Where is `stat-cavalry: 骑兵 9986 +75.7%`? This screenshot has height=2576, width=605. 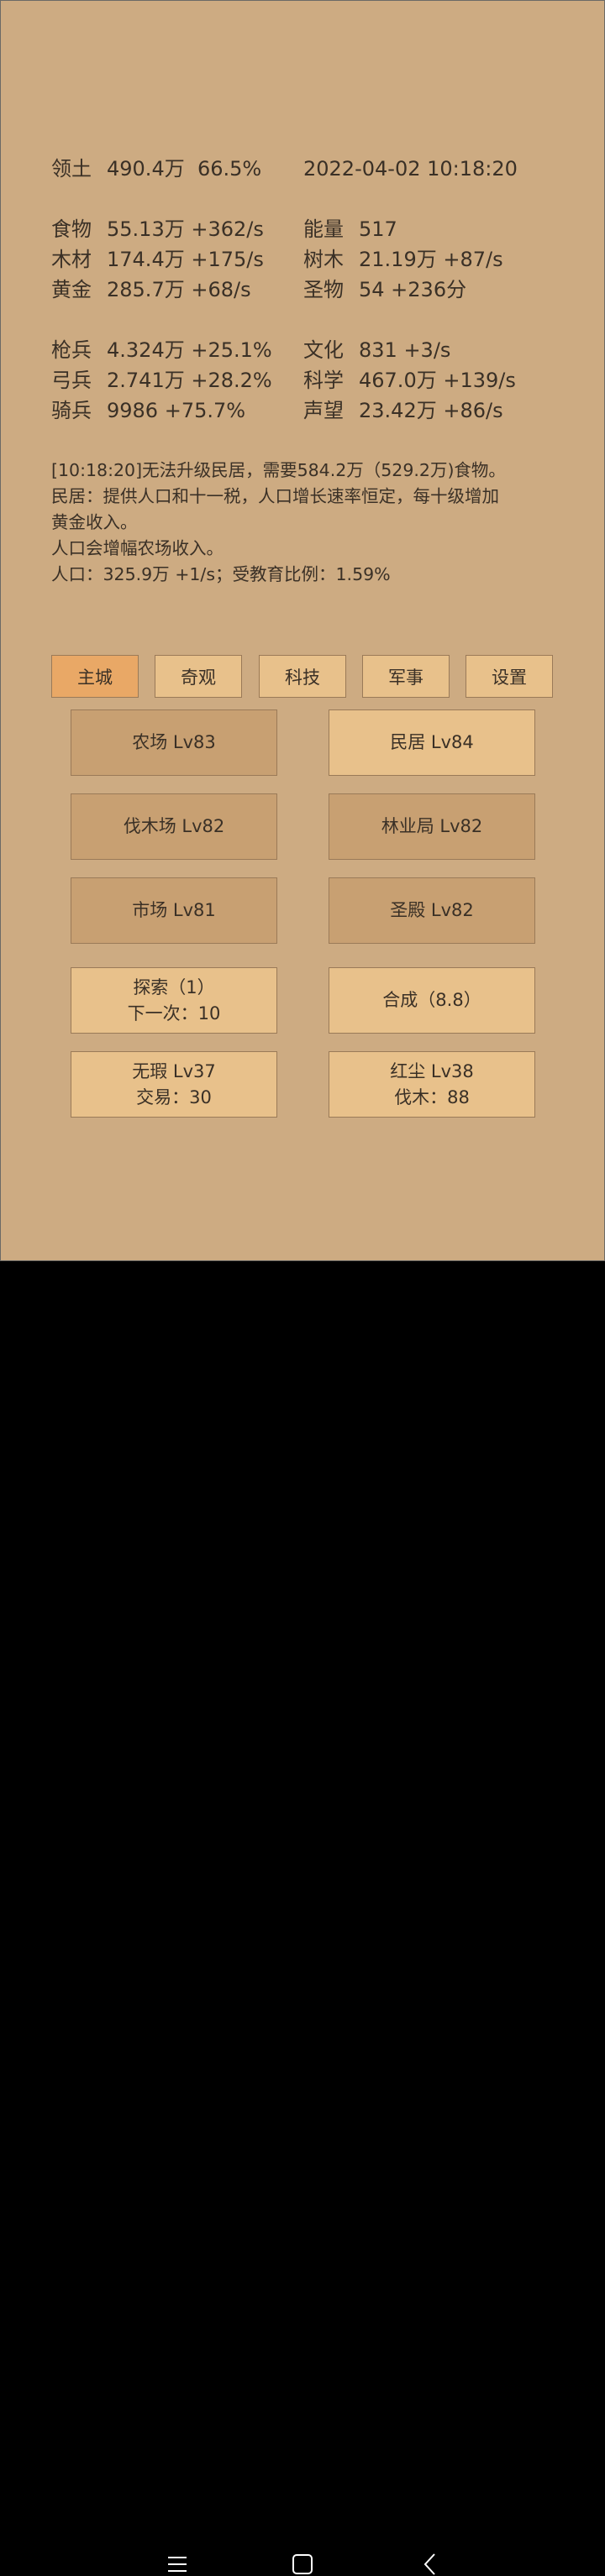
stat-cavalry: 骑兵 9986 +75.7% is located at coordinates (148, 411).